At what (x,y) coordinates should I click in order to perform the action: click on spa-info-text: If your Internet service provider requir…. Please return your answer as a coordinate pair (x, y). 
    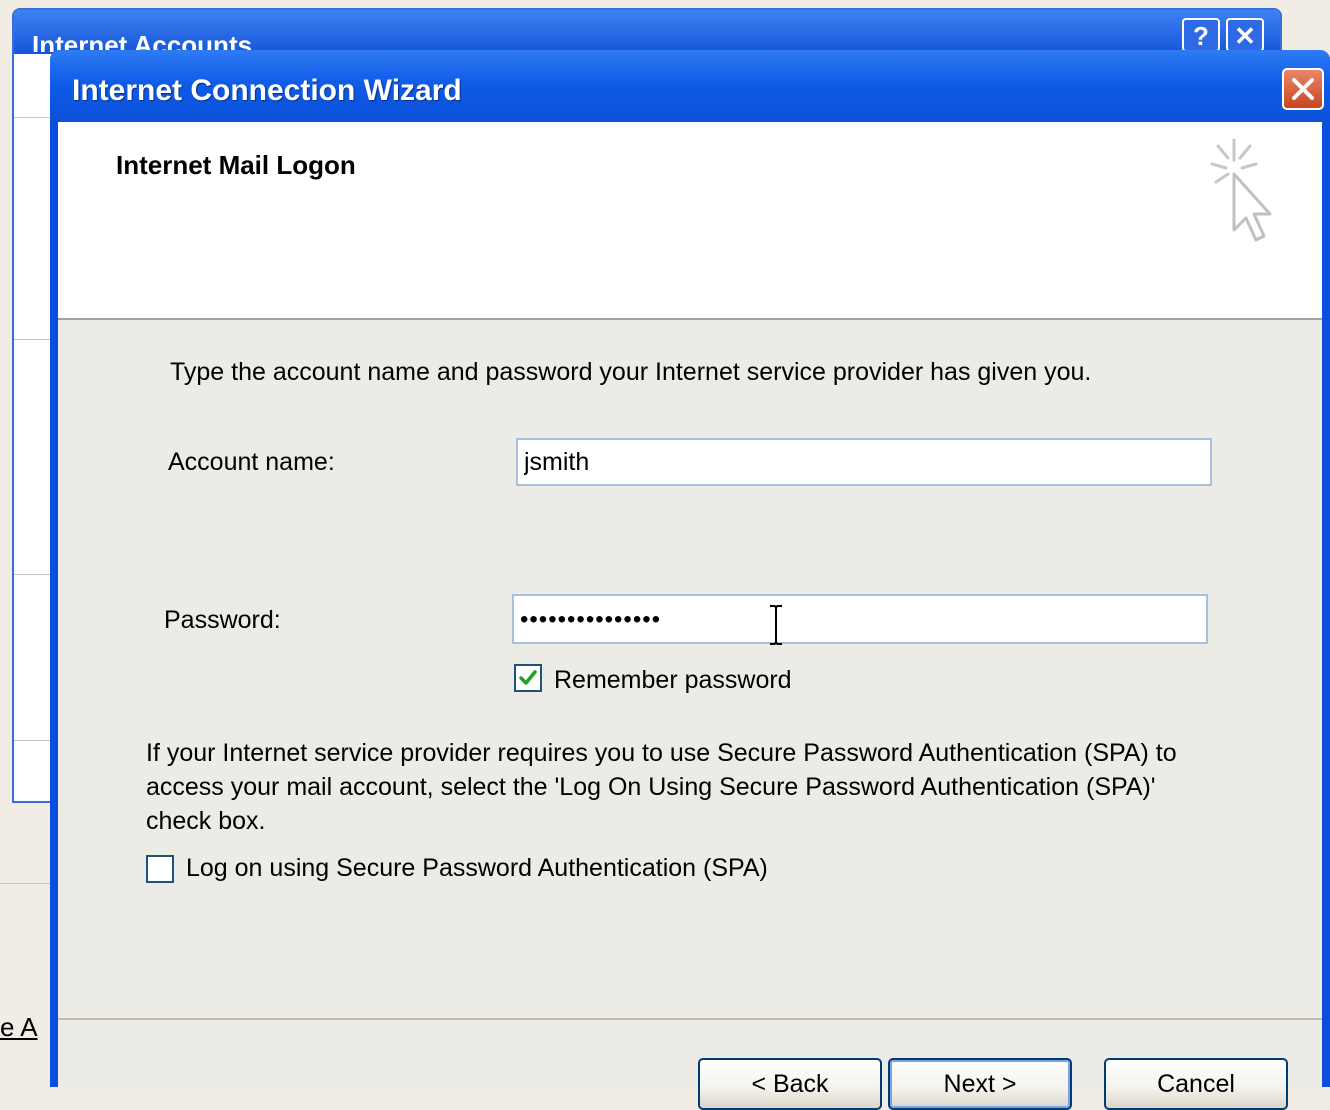
    Looking at the image, I should click on (661, 787).